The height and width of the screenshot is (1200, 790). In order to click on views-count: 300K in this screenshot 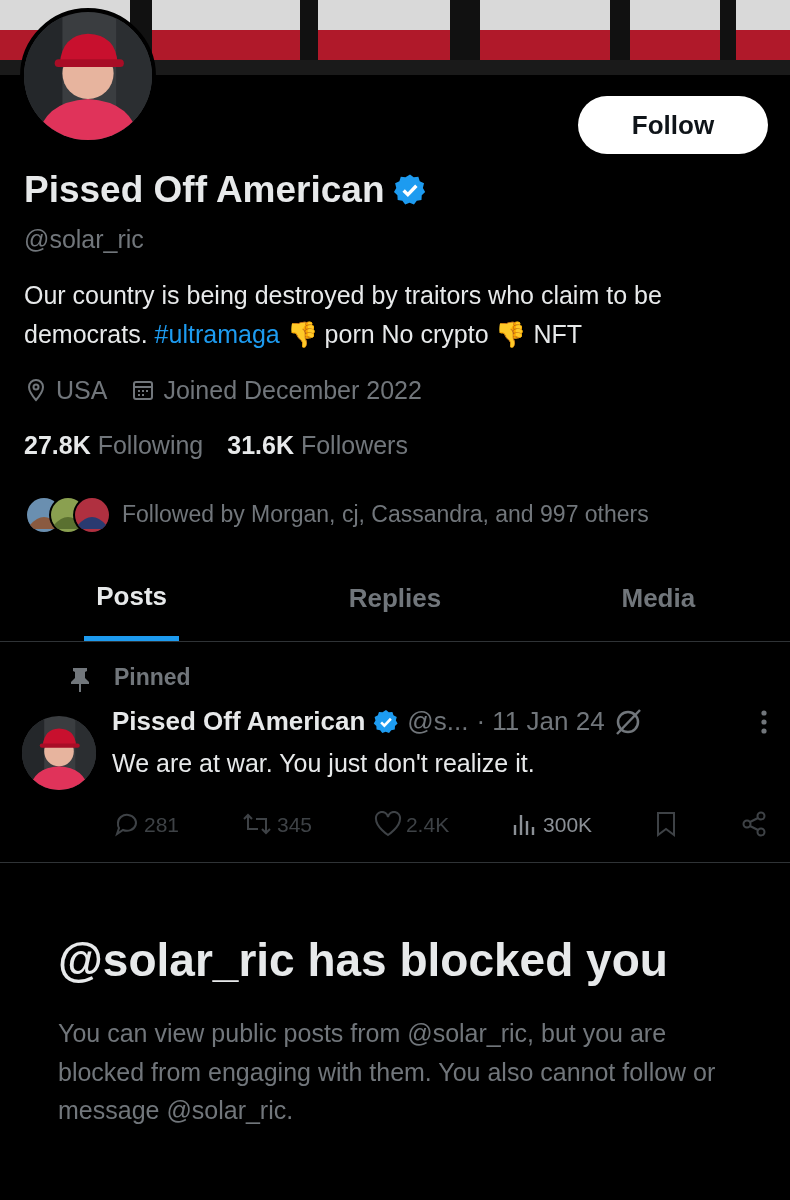, I will do `click(568, 824)`.